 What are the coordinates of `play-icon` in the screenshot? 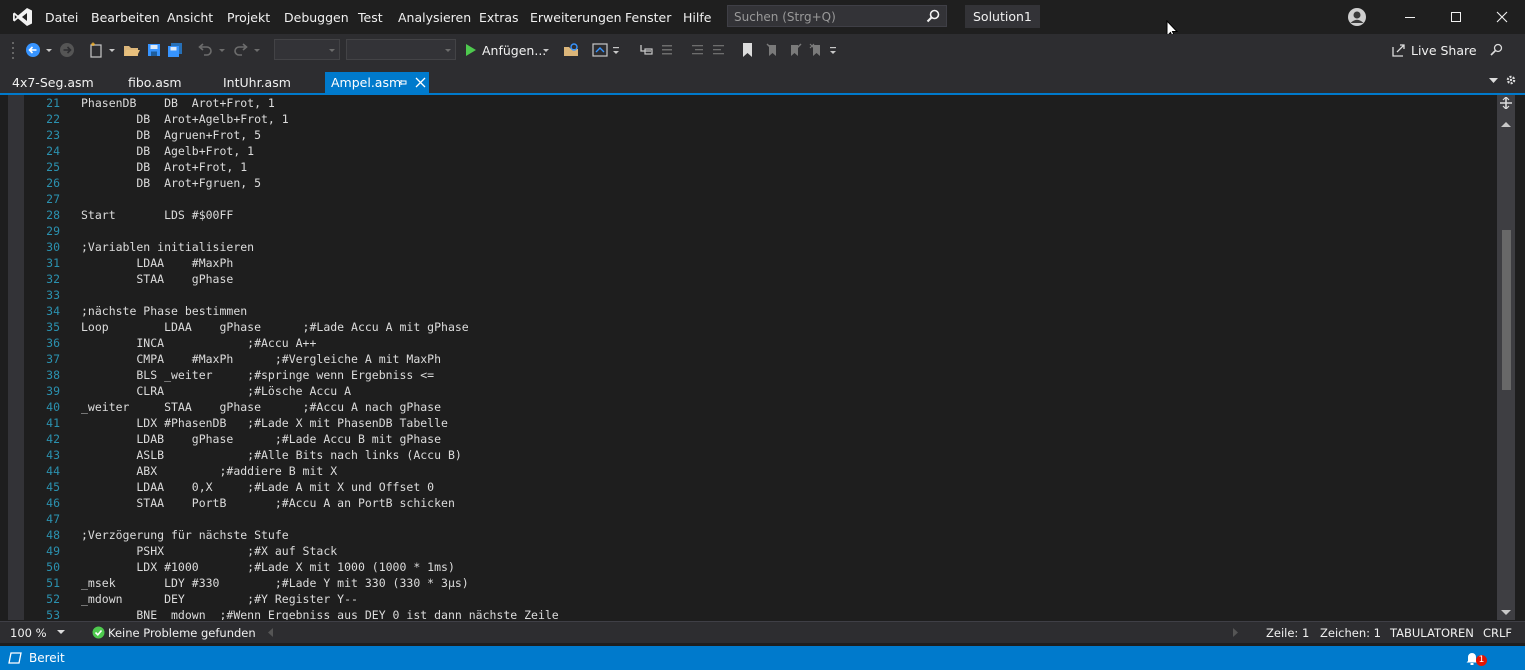 It's located at (471, 51).